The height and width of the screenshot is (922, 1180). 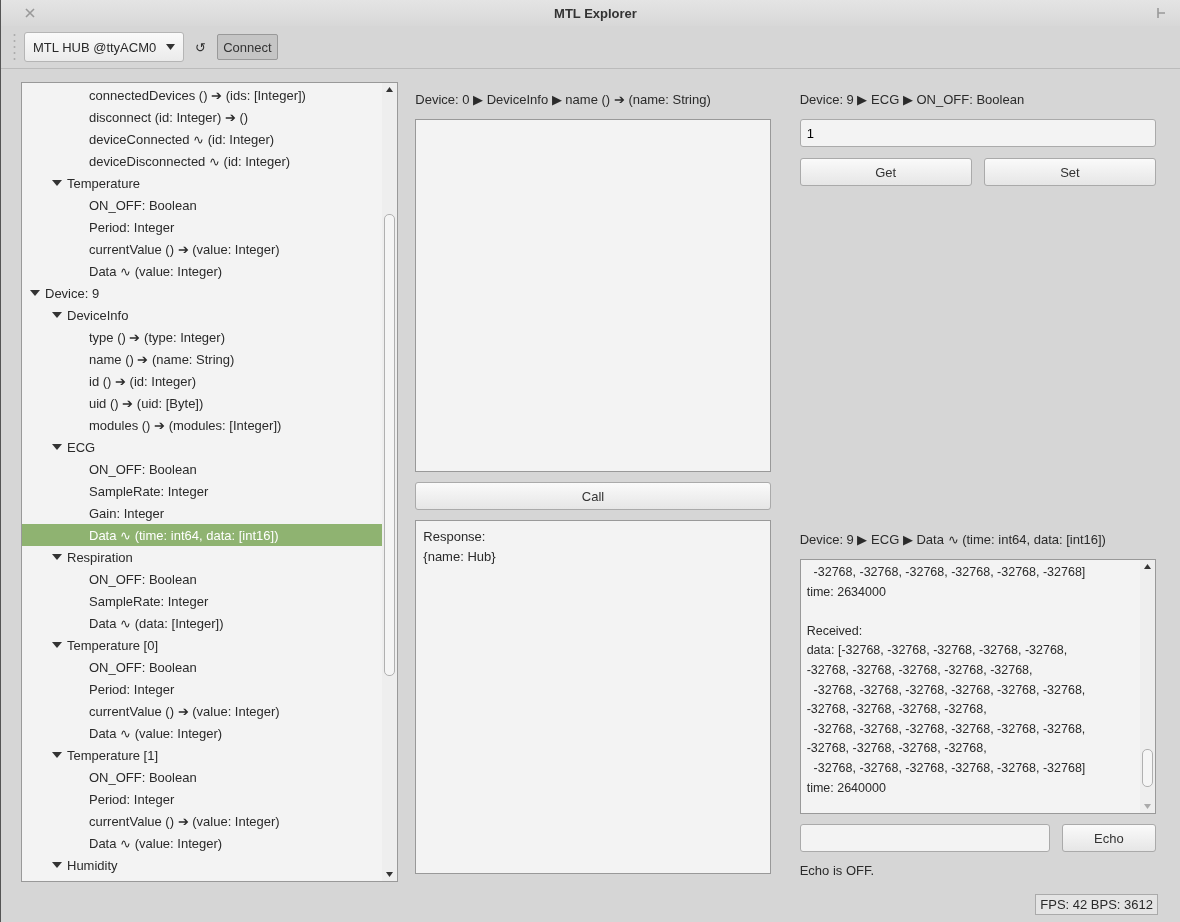 I want to click on property-button: Get, so click(x=885, y=172).